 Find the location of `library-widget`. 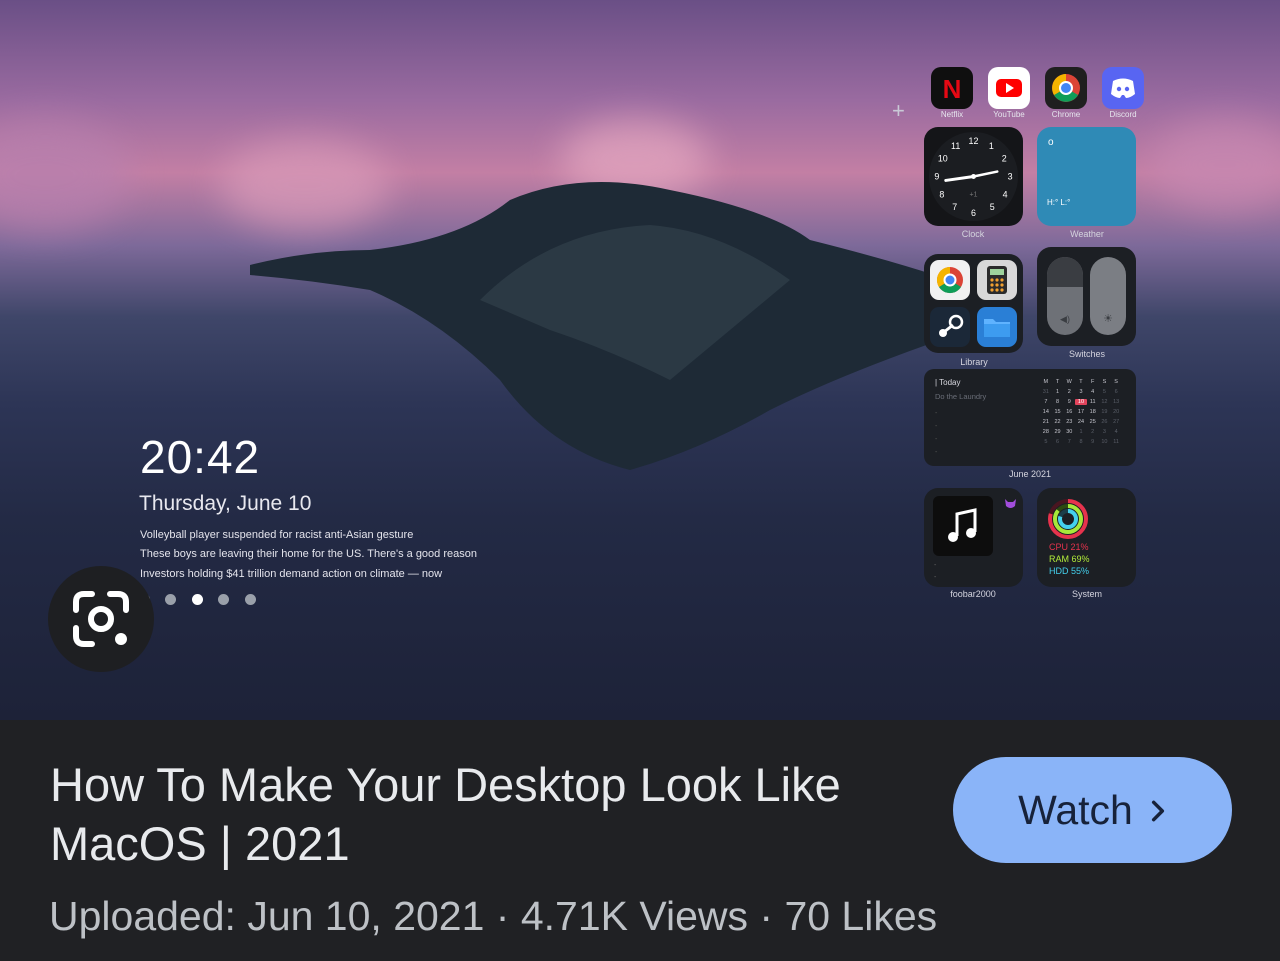

library-widget is located at coordinates (973, 303).